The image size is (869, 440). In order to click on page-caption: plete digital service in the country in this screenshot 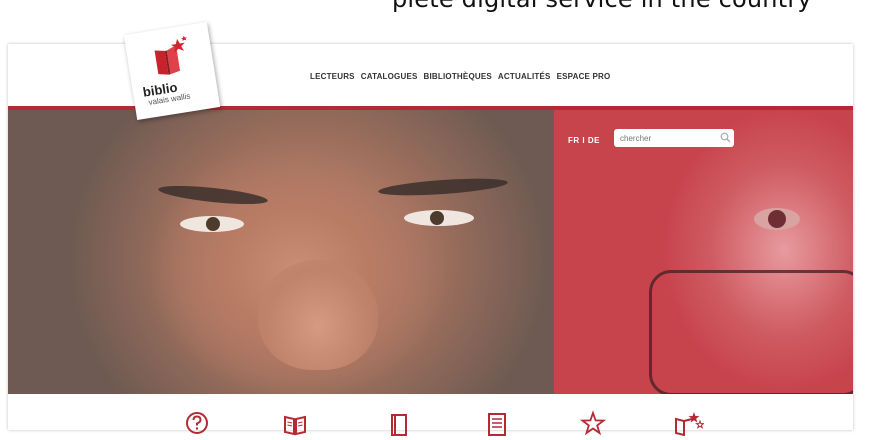, I will do `click(602, 6)`.